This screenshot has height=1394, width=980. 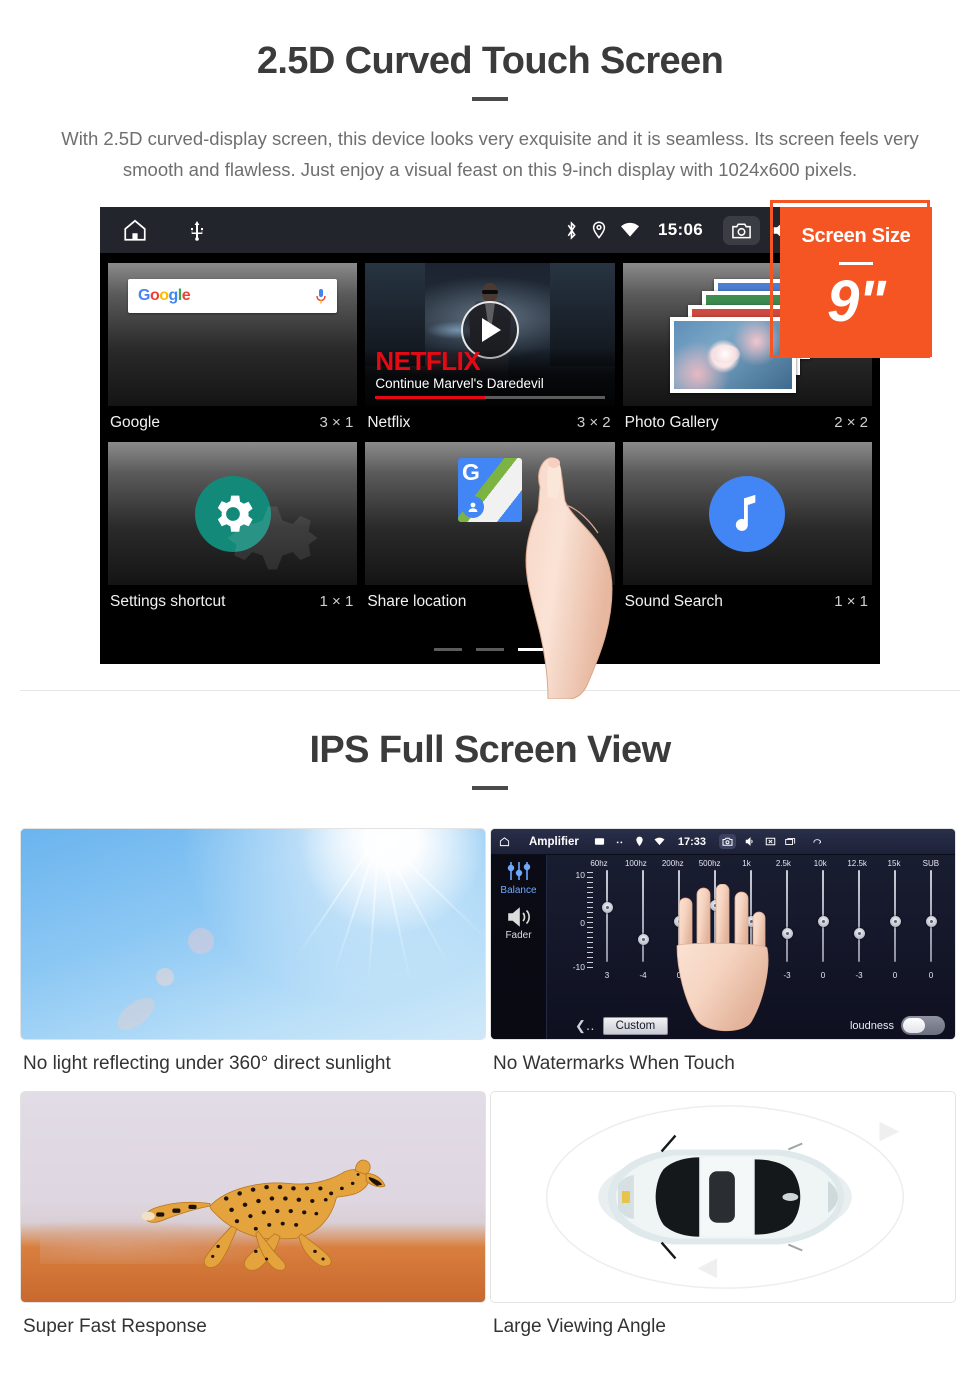 I want to click on eq-slider-sub: 0, so click(x=931, y=924).